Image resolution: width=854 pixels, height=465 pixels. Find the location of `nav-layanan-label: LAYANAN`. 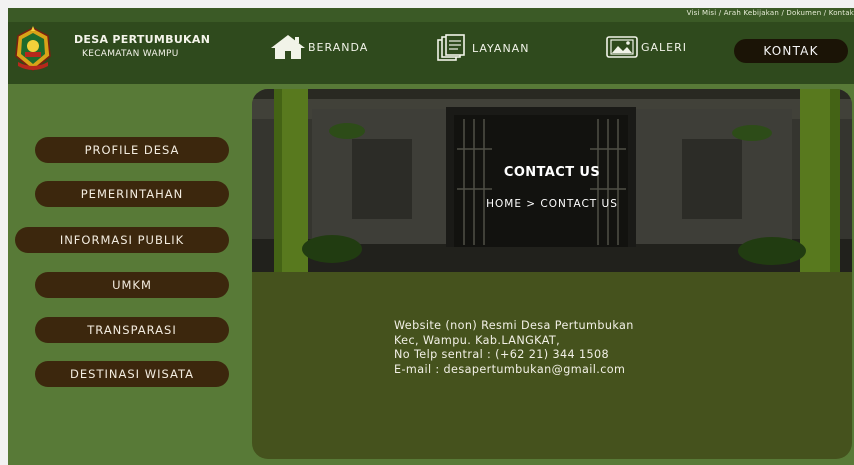

nav-layanan-label: LAYANAN is located at coordinates (501, 48).